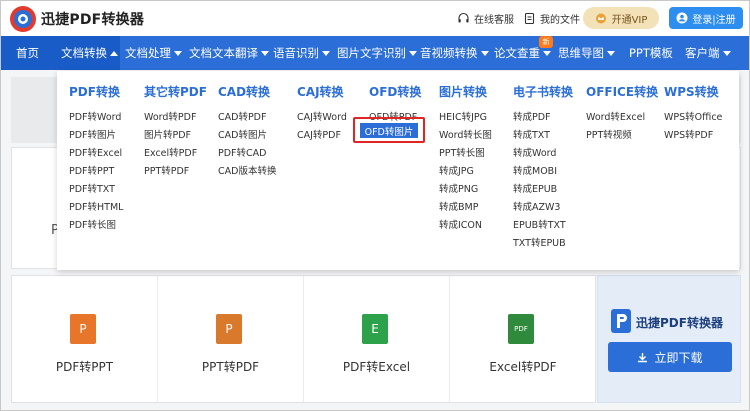 Image resolution: width=750 pixels, height=411 pixels. Describe the element at coordinates (320, 92) in the screenshot. I see `menu-column-title: CAJ转换` at that location.